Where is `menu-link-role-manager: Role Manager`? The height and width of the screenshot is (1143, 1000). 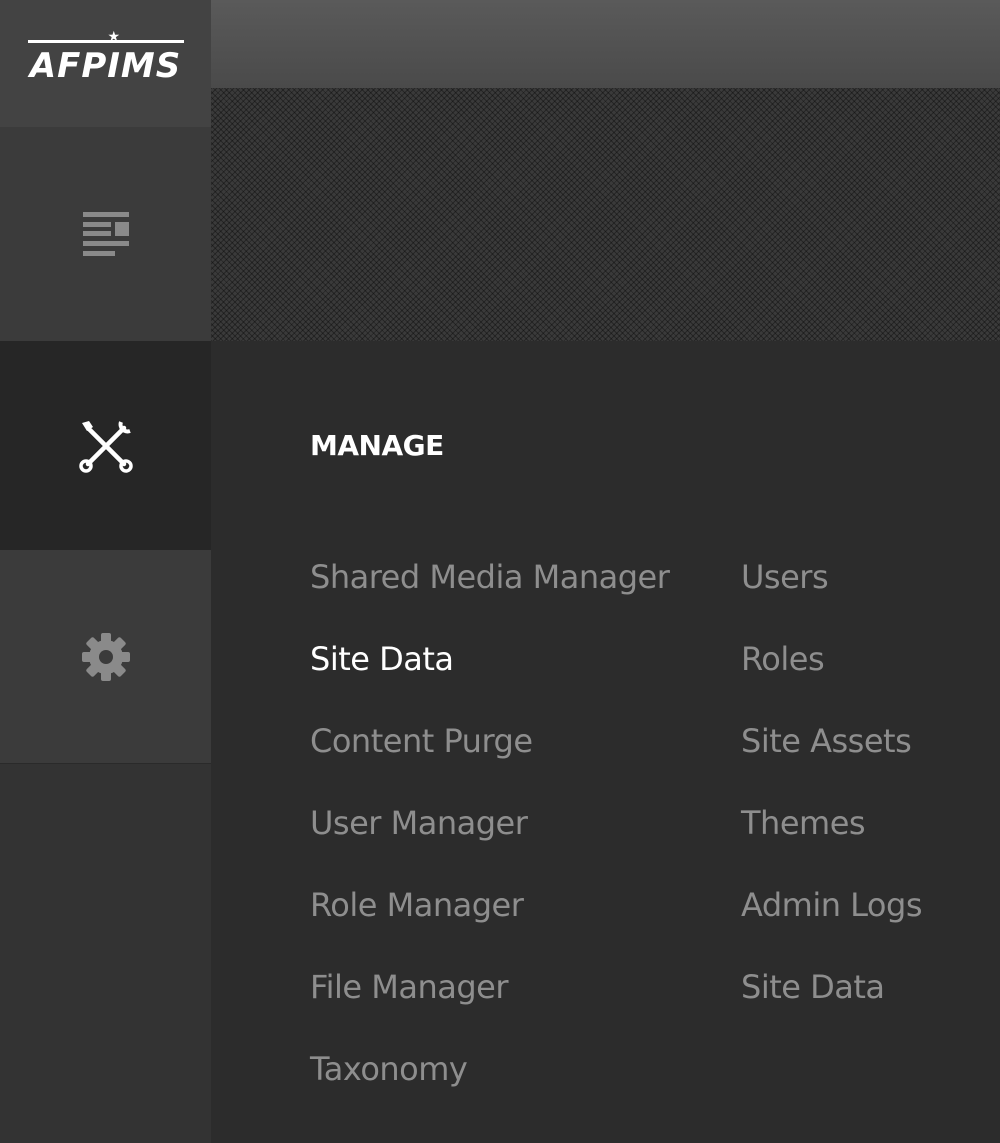 menu-link-role-manager: Role Manager is located at coordinates (489, 924).